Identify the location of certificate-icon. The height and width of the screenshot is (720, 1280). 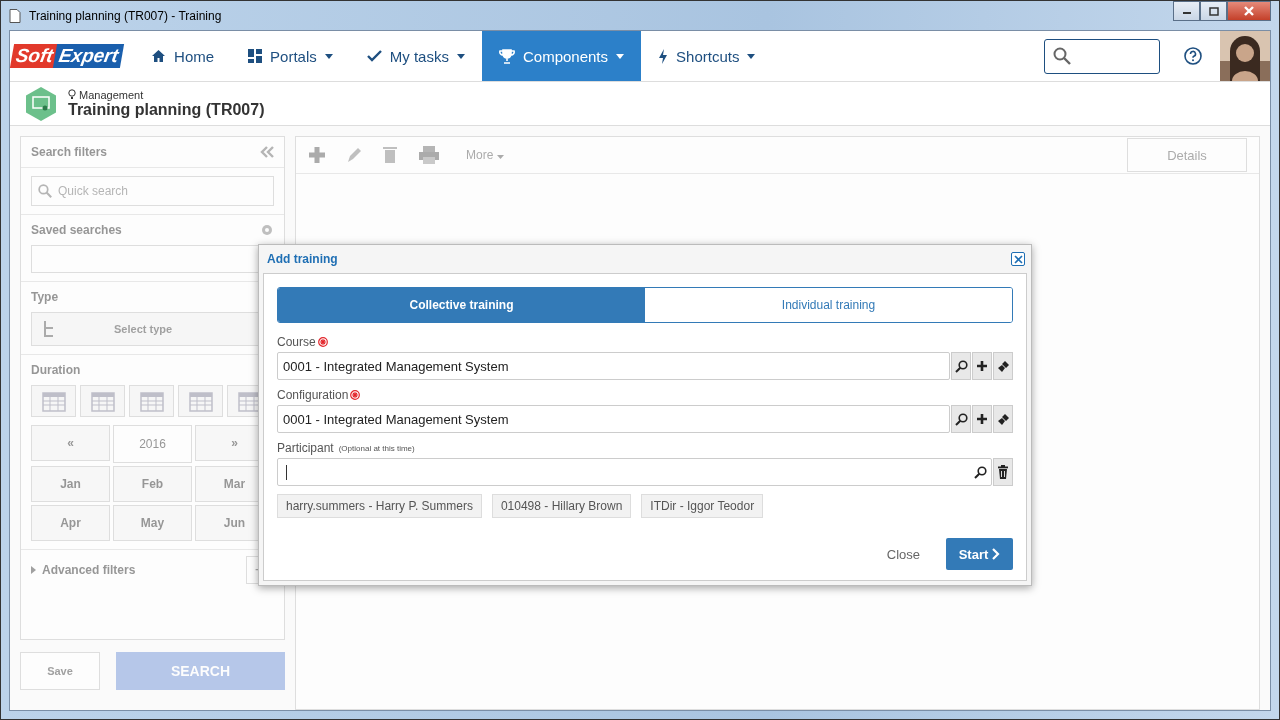
(41, 103).